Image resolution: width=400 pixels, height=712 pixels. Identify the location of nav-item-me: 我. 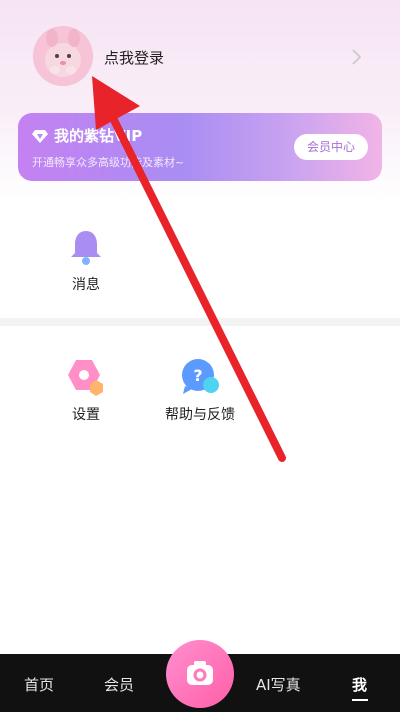
(359, 684).